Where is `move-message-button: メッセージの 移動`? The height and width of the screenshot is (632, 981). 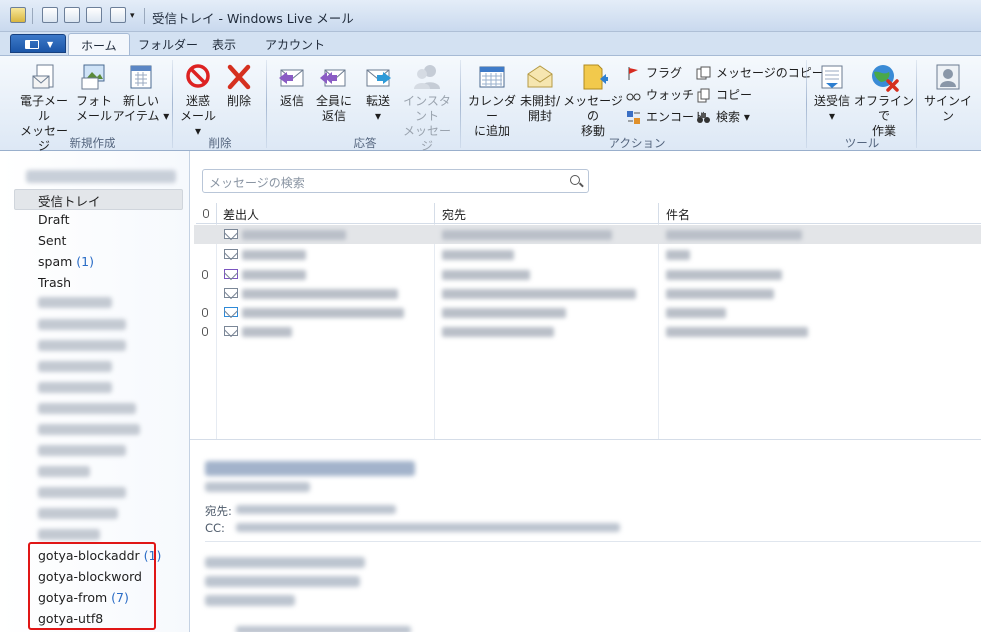
move-message-button: メッセージの 移動 is located at coordinates (593, 100).